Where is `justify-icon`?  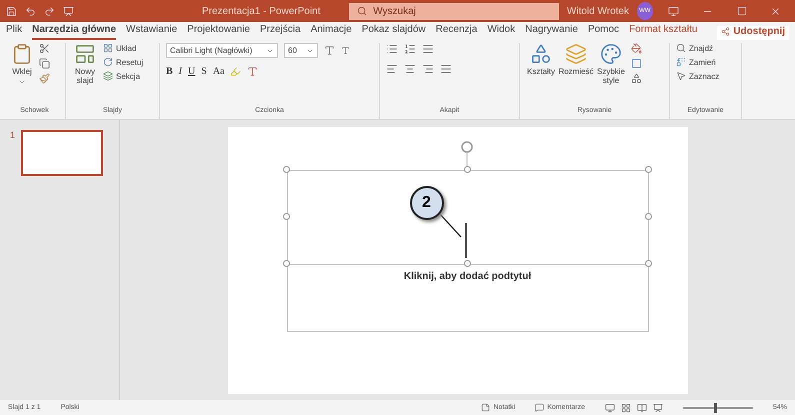 justify-icon is located at coordinates (446, 69).